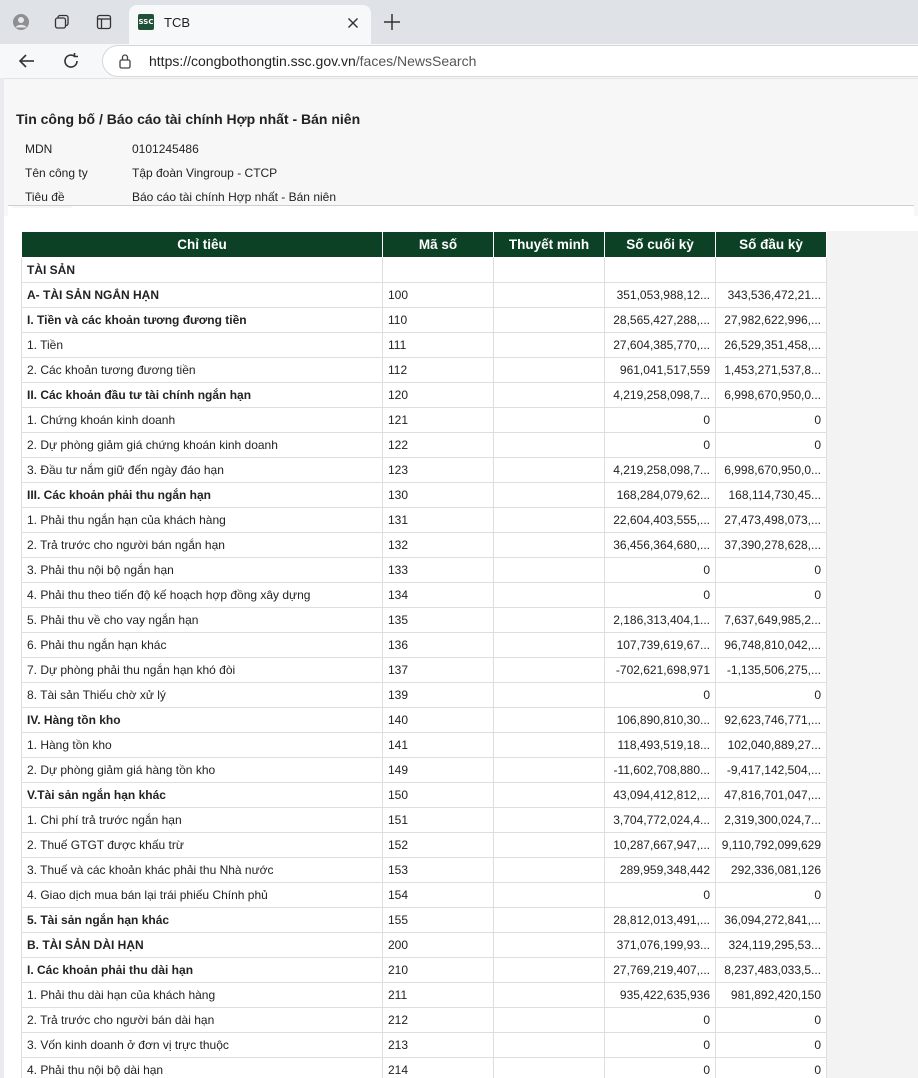  I want to click on row-indicator-name: 6. Phải thu ngắn hạn khác, so click(202, 645).